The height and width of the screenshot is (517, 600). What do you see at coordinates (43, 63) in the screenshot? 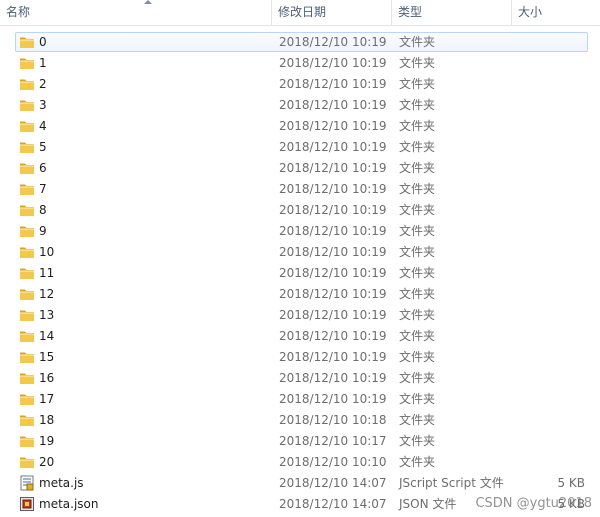
I see `file-name: 1` at bounding box center [43, 63].